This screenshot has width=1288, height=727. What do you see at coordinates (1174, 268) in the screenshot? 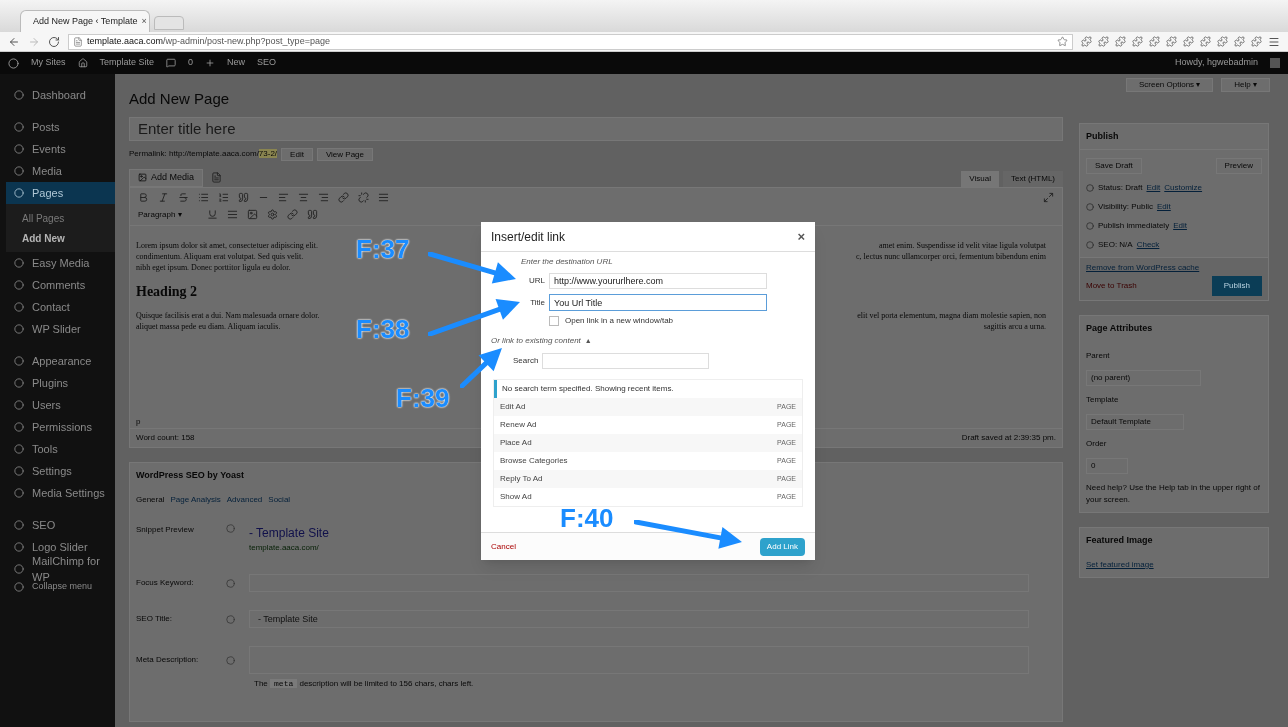
I see `cache-link: Remove from WordPress cache` at bounding box center [1174, 268].